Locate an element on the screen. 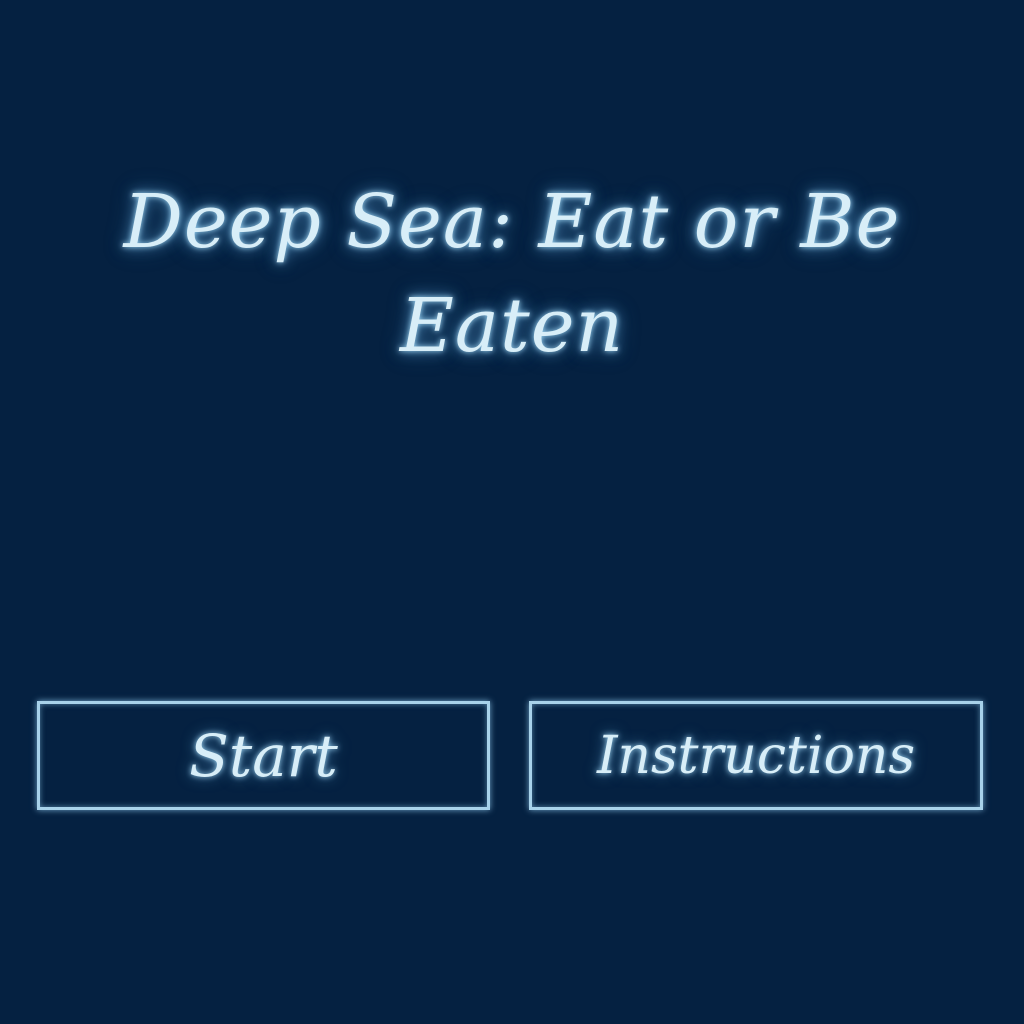  game-title: Deep Sea: Eat or Be Eaten is located at coordinates (512, 274).